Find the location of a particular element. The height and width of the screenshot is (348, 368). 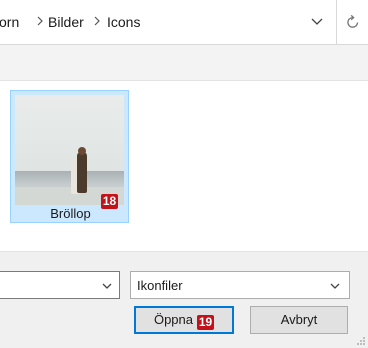

refresh-icon is located at coordinates (353, 21).